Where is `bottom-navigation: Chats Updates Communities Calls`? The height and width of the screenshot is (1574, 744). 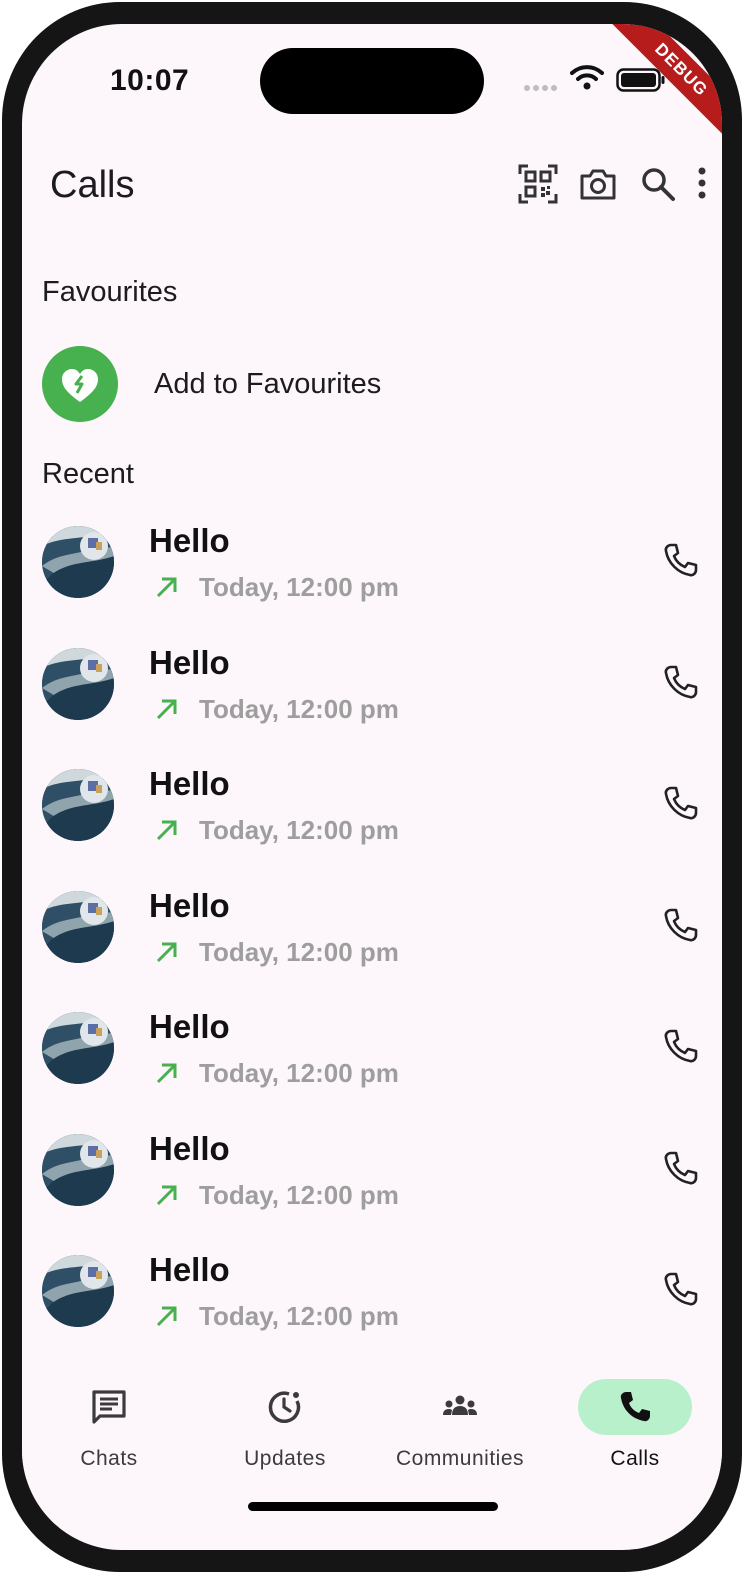 bottom-navigation: Chats Updates Communities Calls is located at coordinates (372, 1419).